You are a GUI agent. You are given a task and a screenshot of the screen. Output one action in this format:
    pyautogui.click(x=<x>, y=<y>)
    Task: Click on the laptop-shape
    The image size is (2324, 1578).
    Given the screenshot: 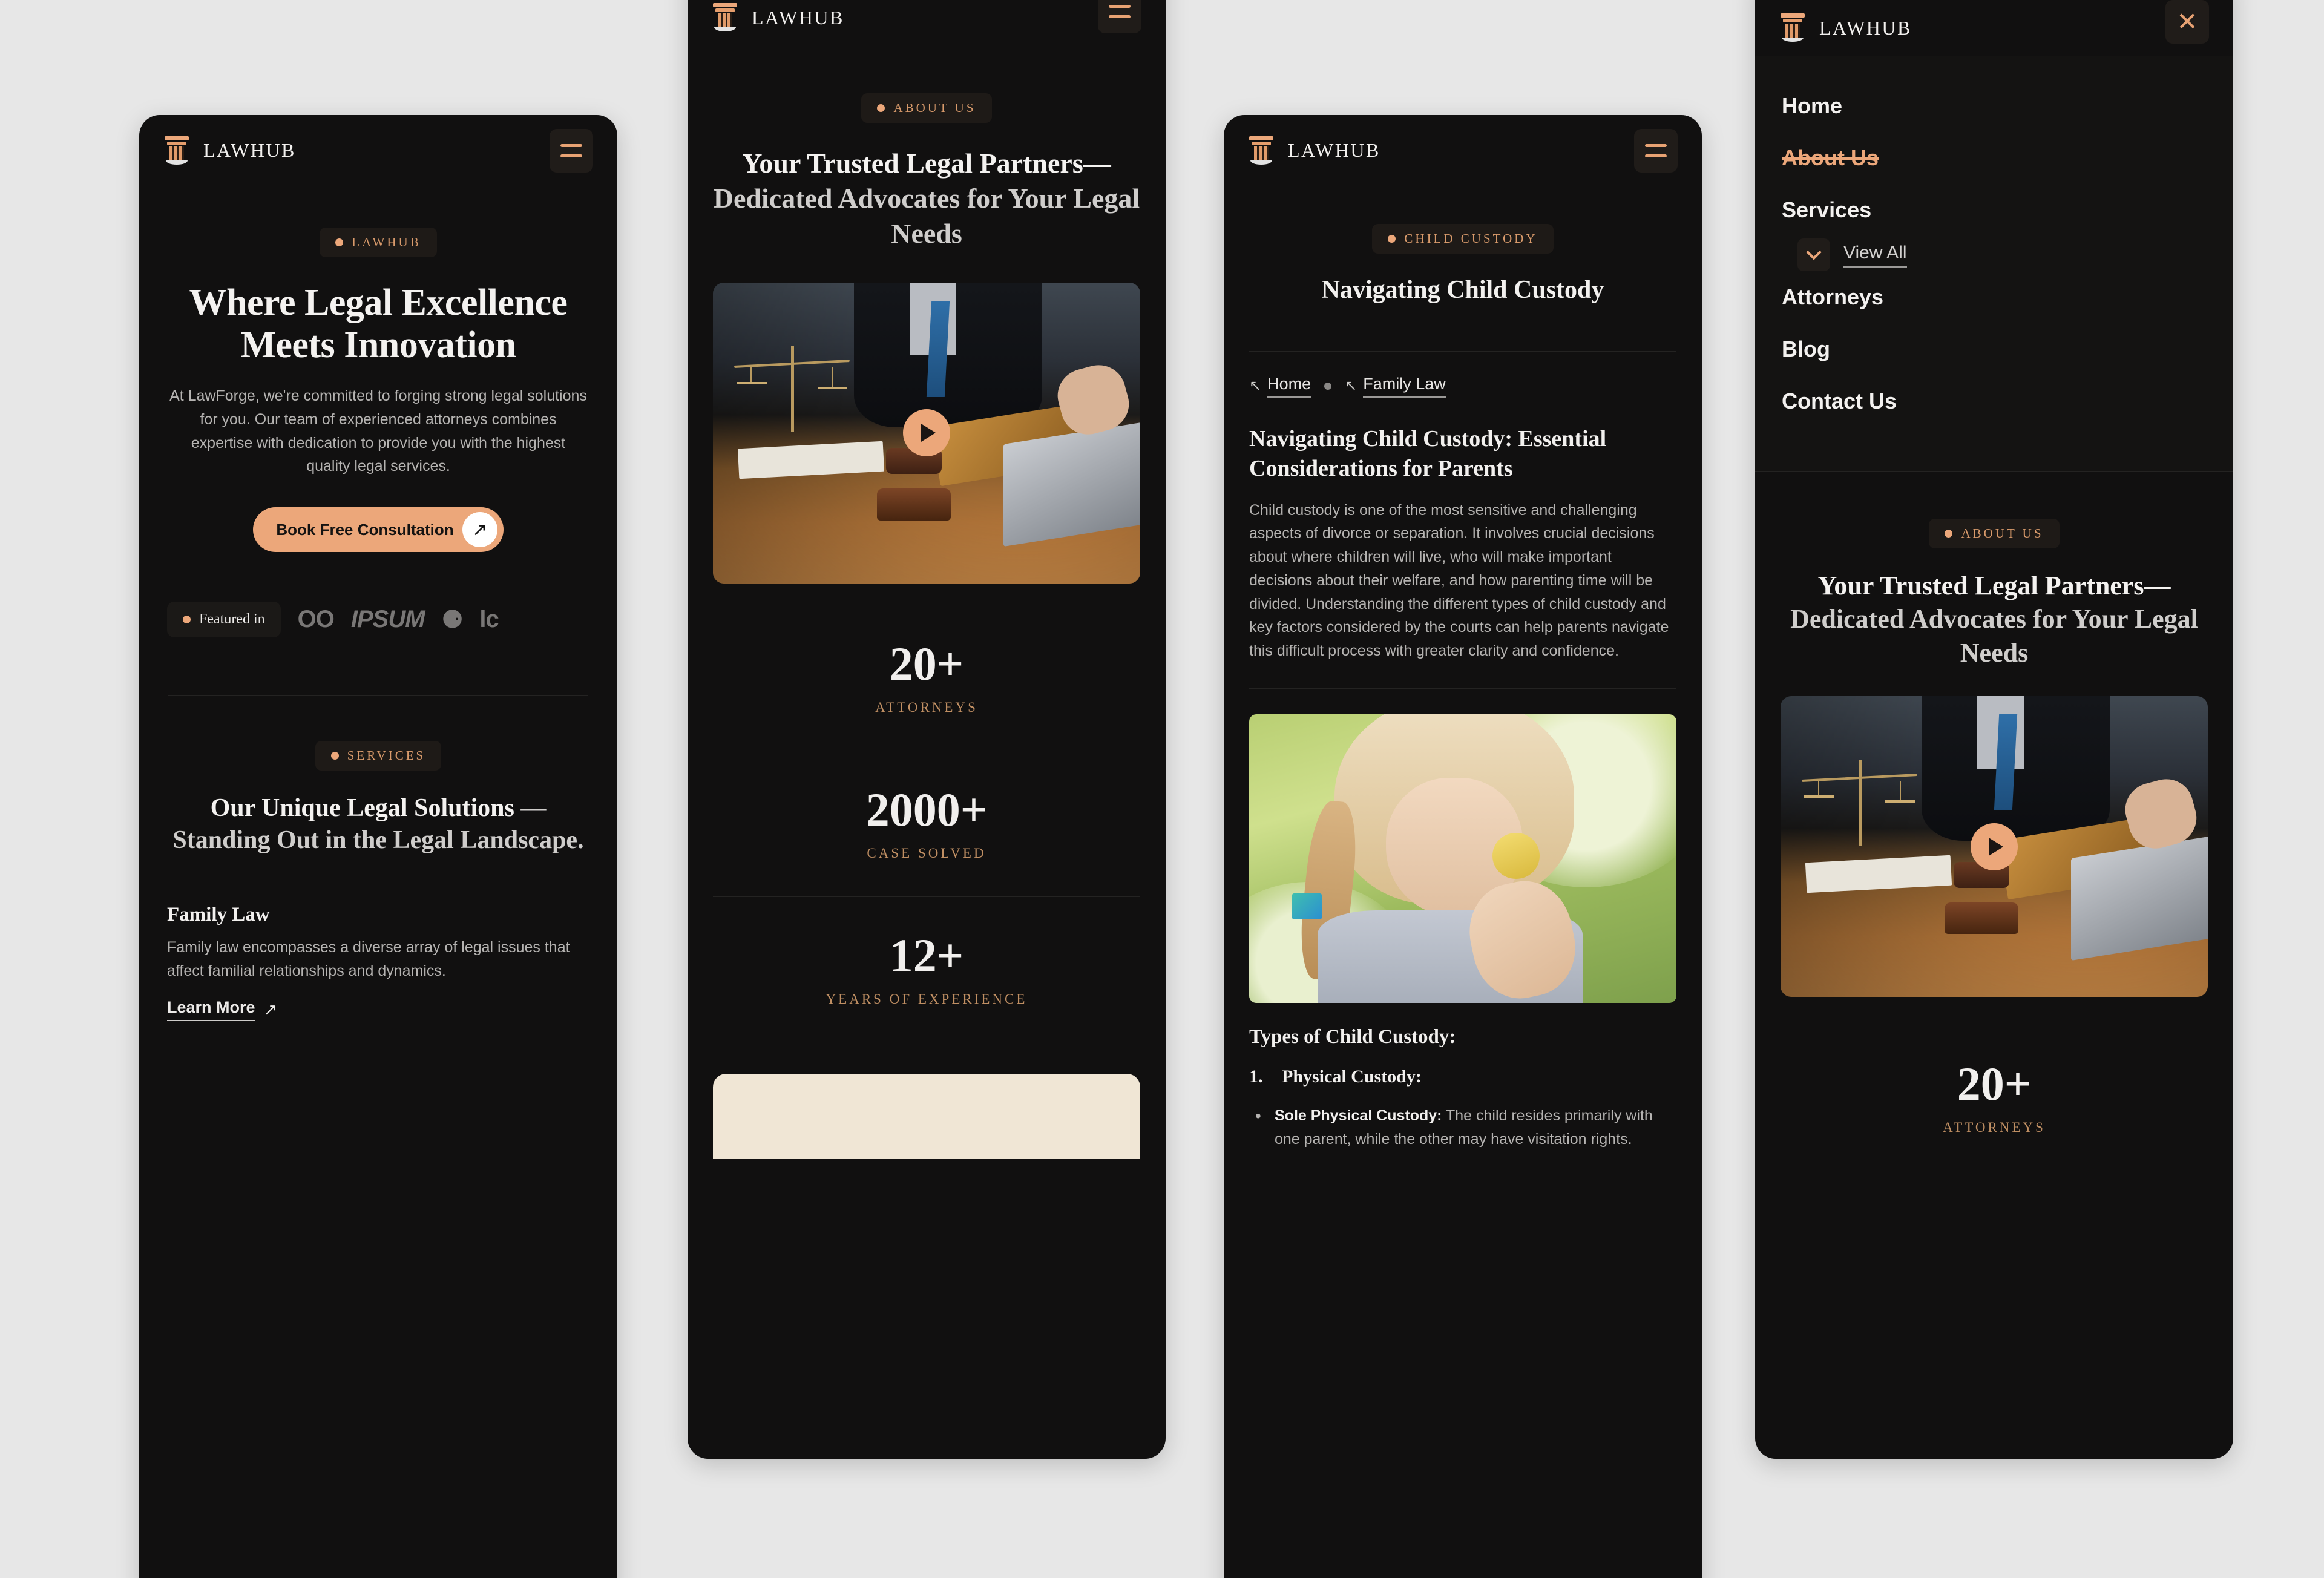 What is the action you would take?
    pyautogui.click(x=1071, y=484)
    